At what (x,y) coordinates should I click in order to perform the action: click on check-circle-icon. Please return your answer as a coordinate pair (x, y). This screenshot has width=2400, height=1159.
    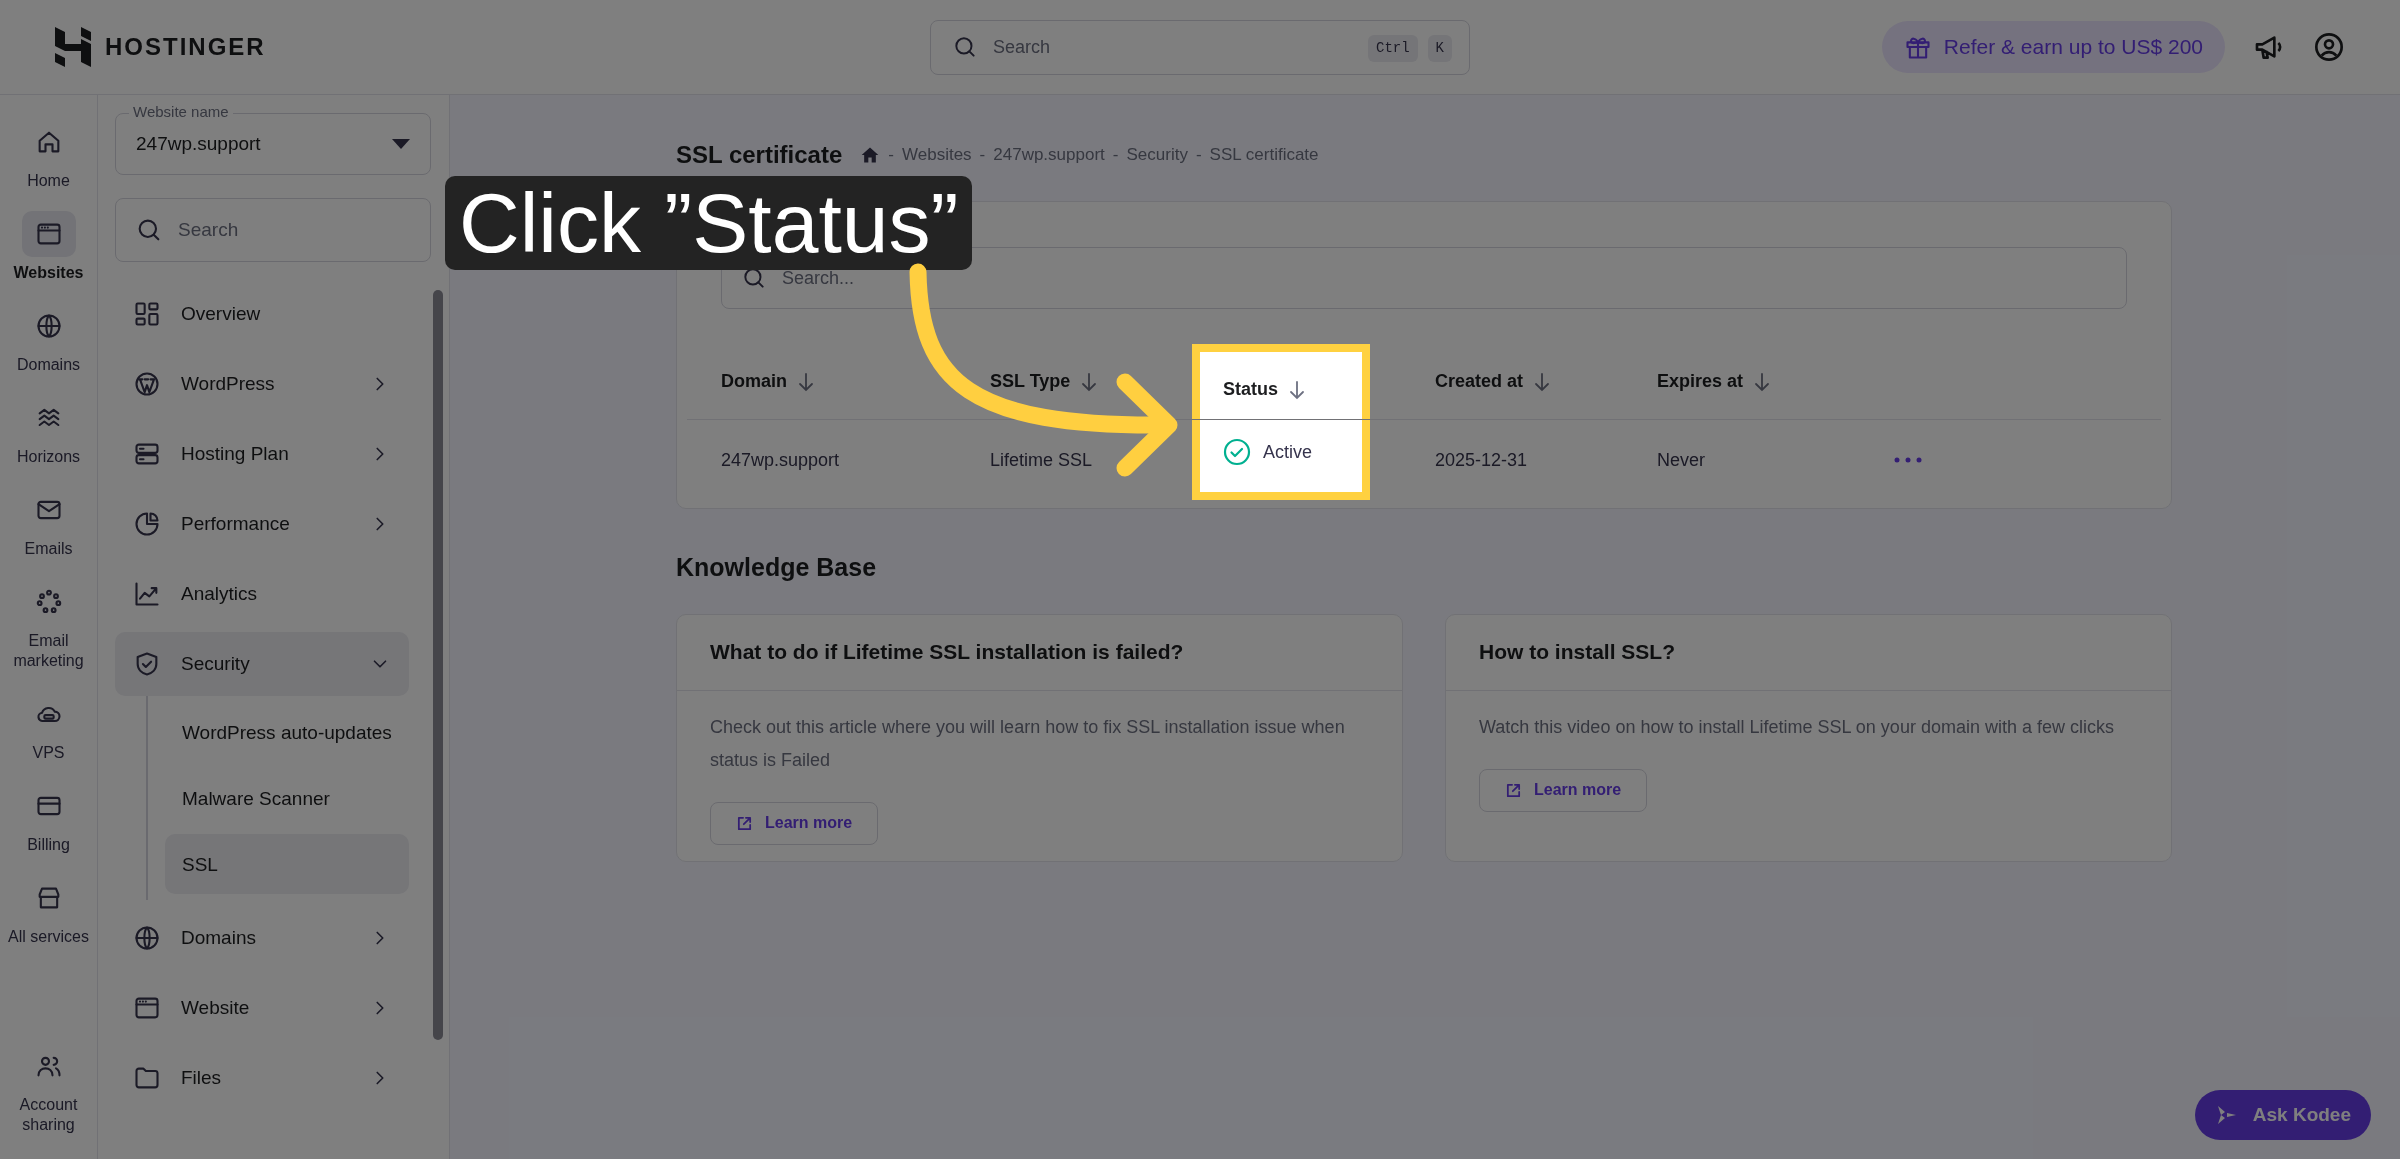
    Looking at the image, I should click on (1237, 452).